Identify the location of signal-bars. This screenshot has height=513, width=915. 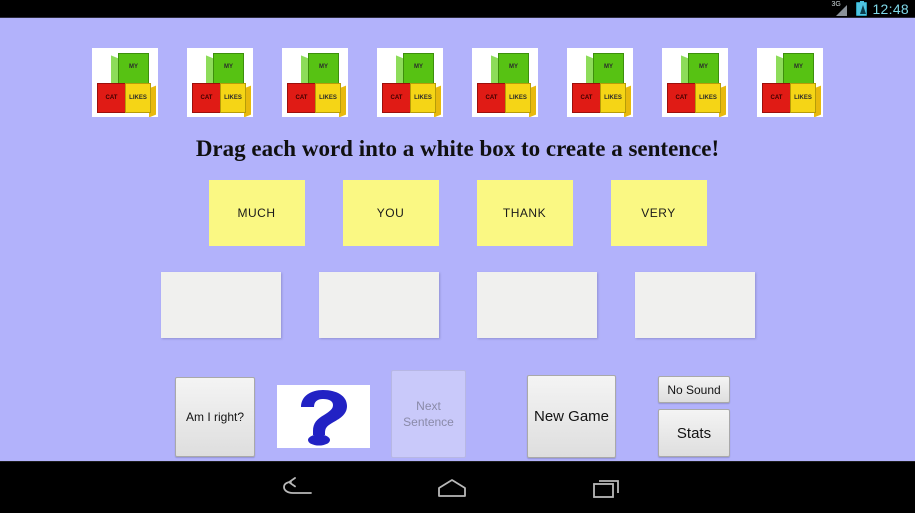
(842, 10).